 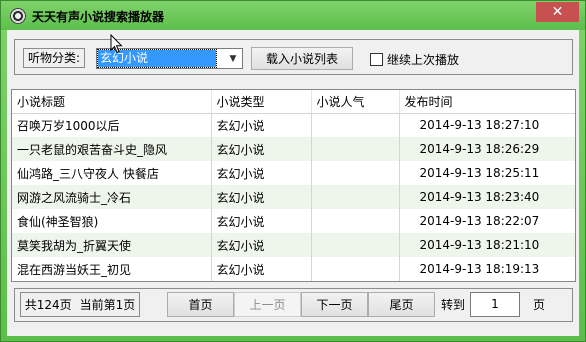 I want to click on cell-time: 2014-9-13 18:19:13, so click(x=487, y=269).